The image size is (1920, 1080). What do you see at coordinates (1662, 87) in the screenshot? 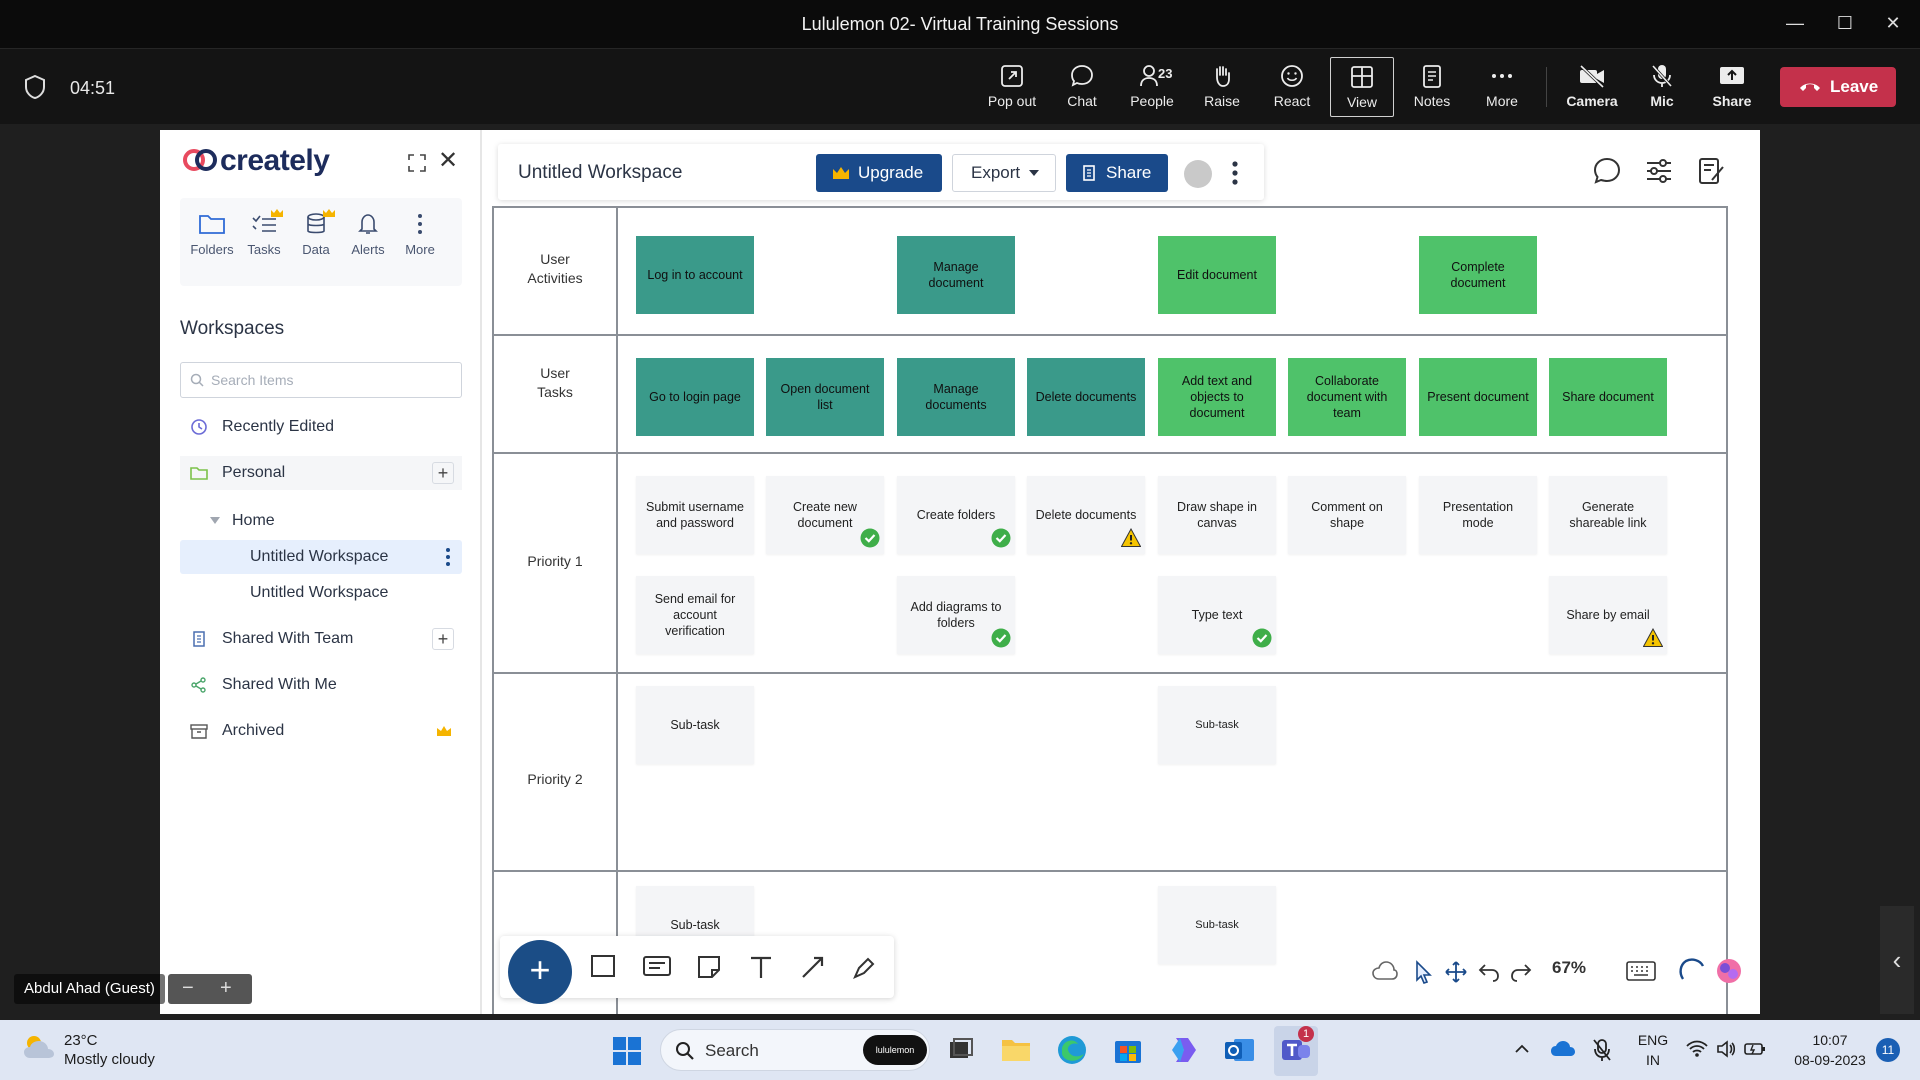
I see `mic-button: Mic` at bounding box center [1662, 87].